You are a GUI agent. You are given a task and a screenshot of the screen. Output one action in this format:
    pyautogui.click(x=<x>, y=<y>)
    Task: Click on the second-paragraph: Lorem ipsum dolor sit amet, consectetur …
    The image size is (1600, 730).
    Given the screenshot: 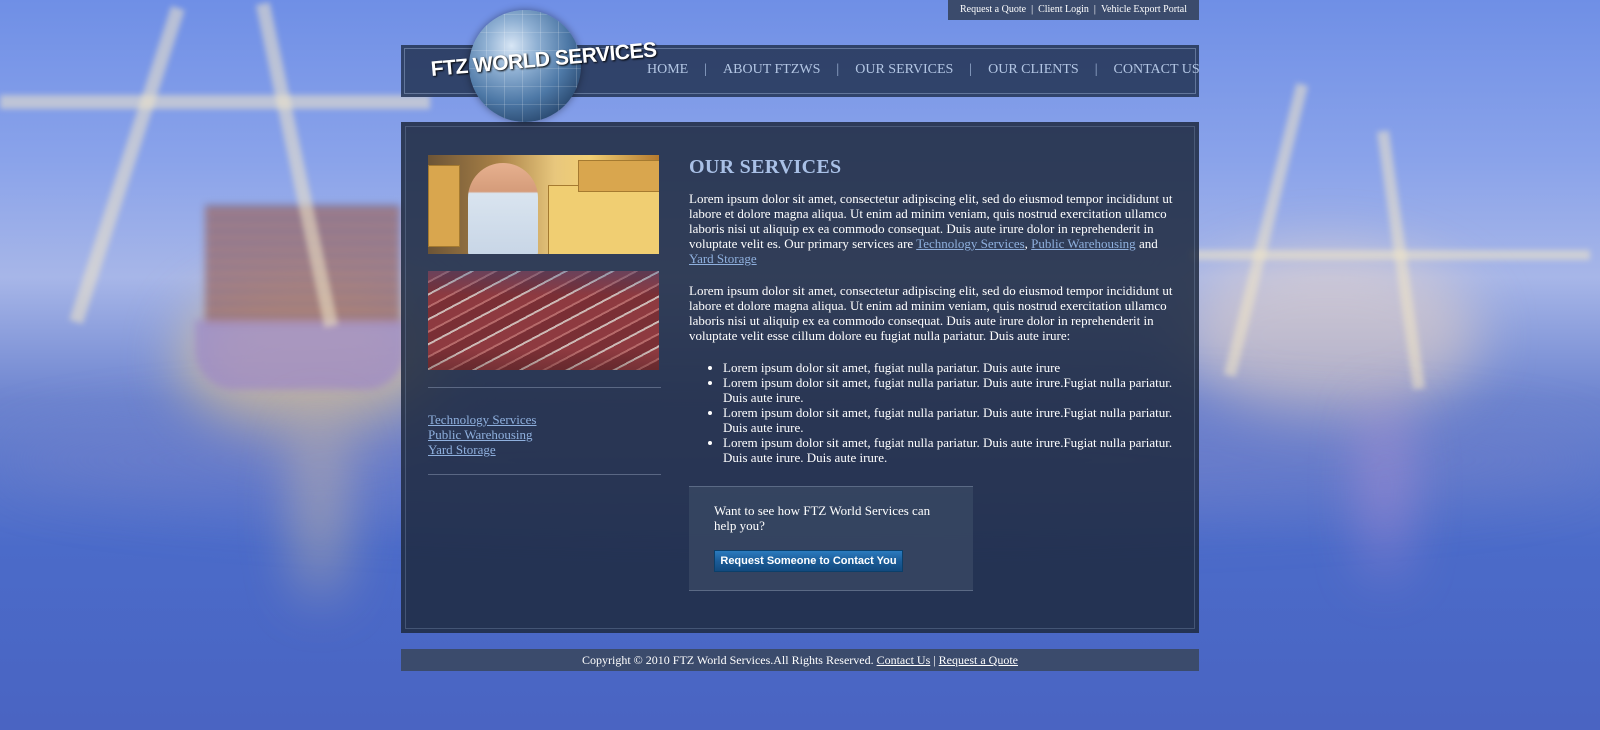 What is the action you would take?
    pyautogui.click(x=931, y=313)
    